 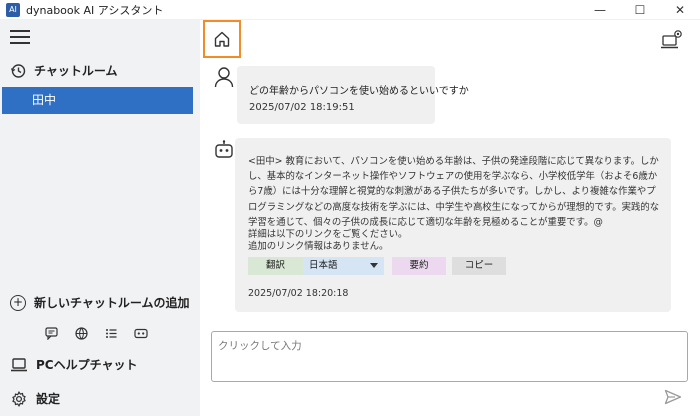 I want to click on translate-button: 翻訳, so click(x=275, y=266).